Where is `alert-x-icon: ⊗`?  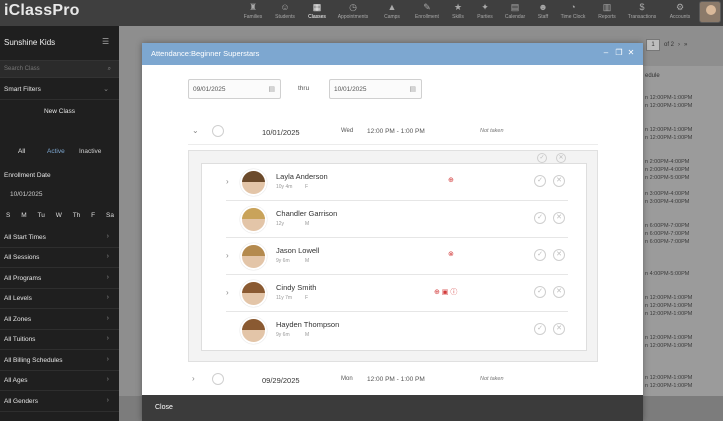 alert-x-icon: ⊗ is located at coordinates (451, 254).